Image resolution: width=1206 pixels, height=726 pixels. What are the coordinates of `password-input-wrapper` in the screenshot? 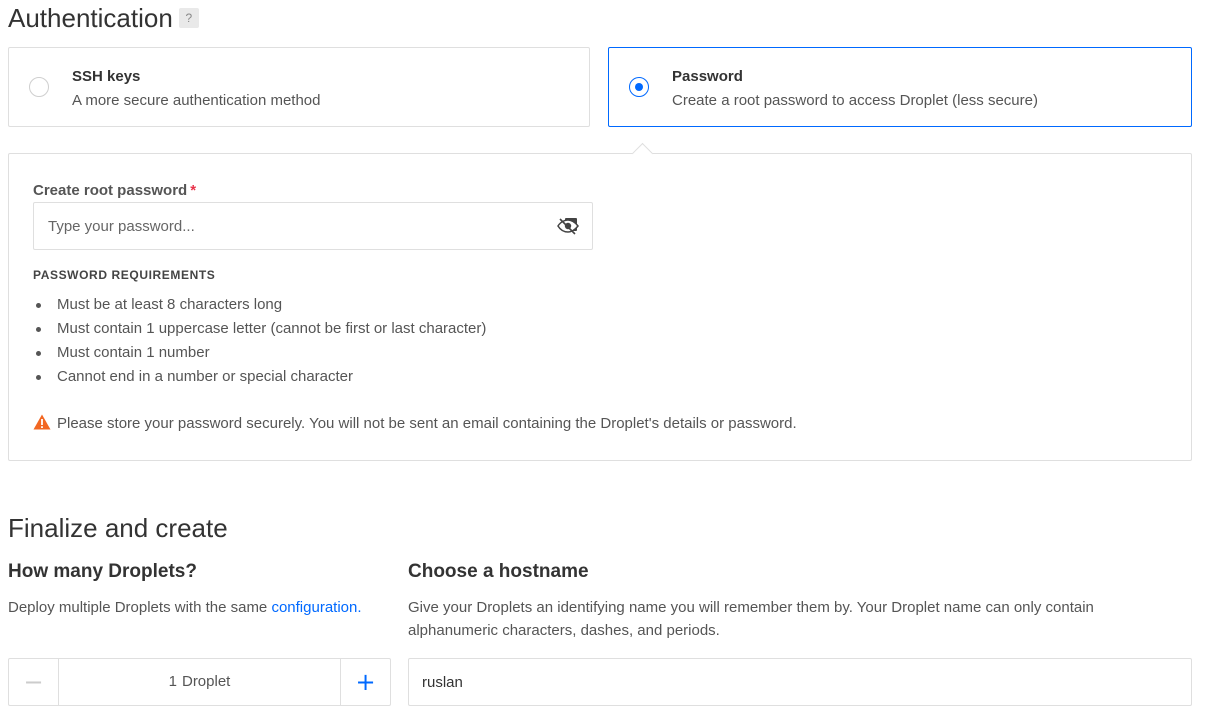 It's located at (313, 226).